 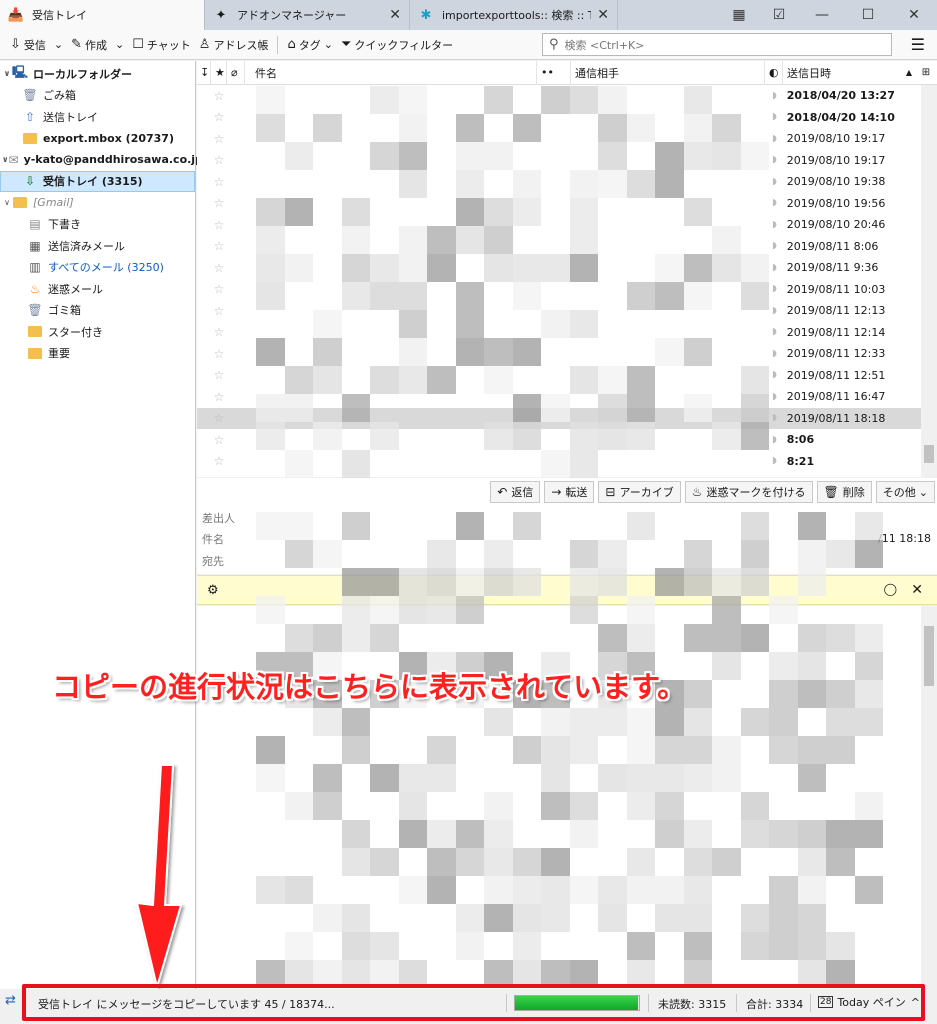 What do you see at coordinates (567, 182) in the screenshot?
I see `thread-row: ☆ ◗ 2019/08/10 19:38` at bounding box center [567, 182].